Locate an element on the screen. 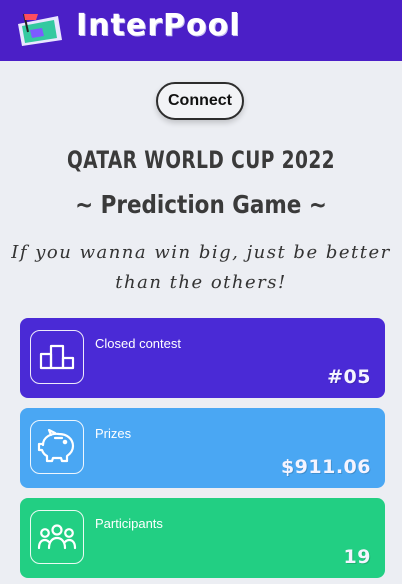  closed-contest-card: Closed contest #05 is located at coordinates (202, 358).